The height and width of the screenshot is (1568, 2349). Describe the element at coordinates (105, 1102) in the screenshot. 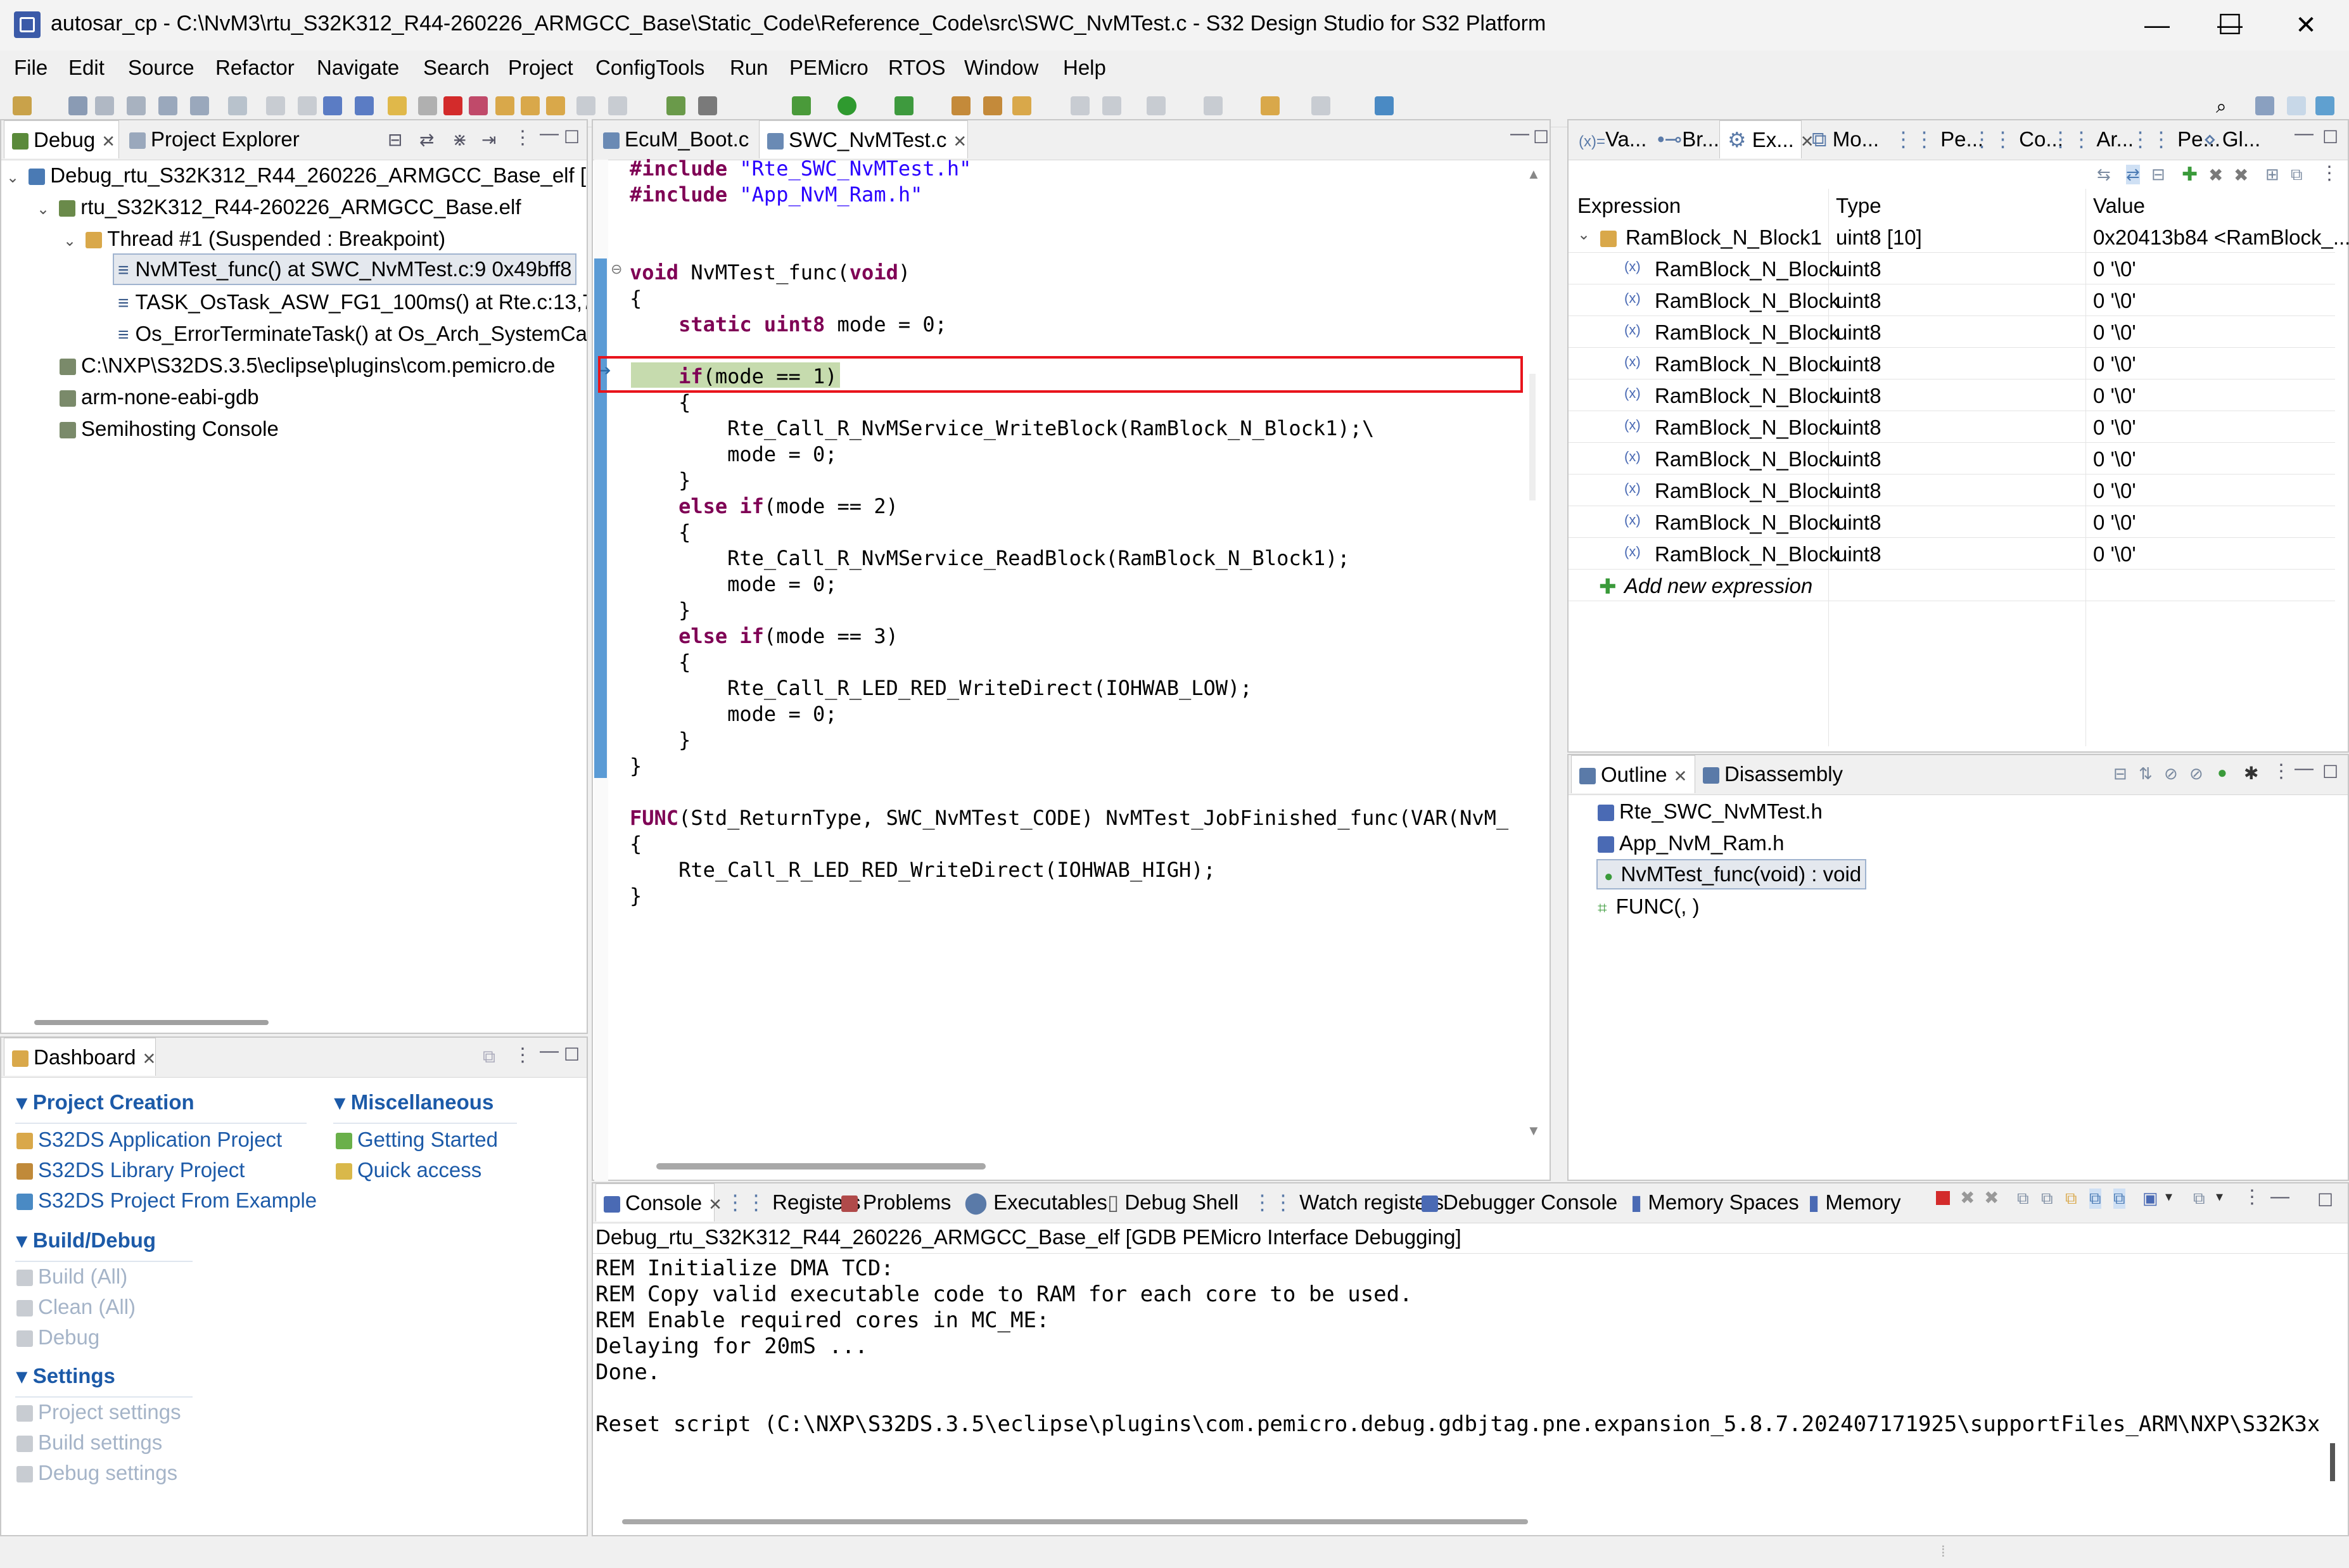

I see `section-project-creation: ▾ Project Creation` at that location.